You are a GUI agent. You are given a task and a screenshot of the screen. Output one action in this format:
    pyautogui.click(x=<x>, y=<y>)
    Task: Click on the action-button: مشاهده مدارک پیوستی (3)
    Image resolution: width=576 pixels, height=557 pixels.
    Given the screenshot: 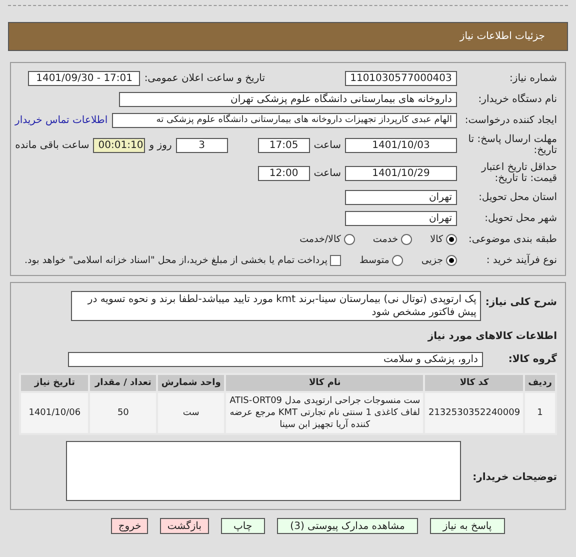 What is the action you would take?
    pyautogui.click(x=347, y=526)
    